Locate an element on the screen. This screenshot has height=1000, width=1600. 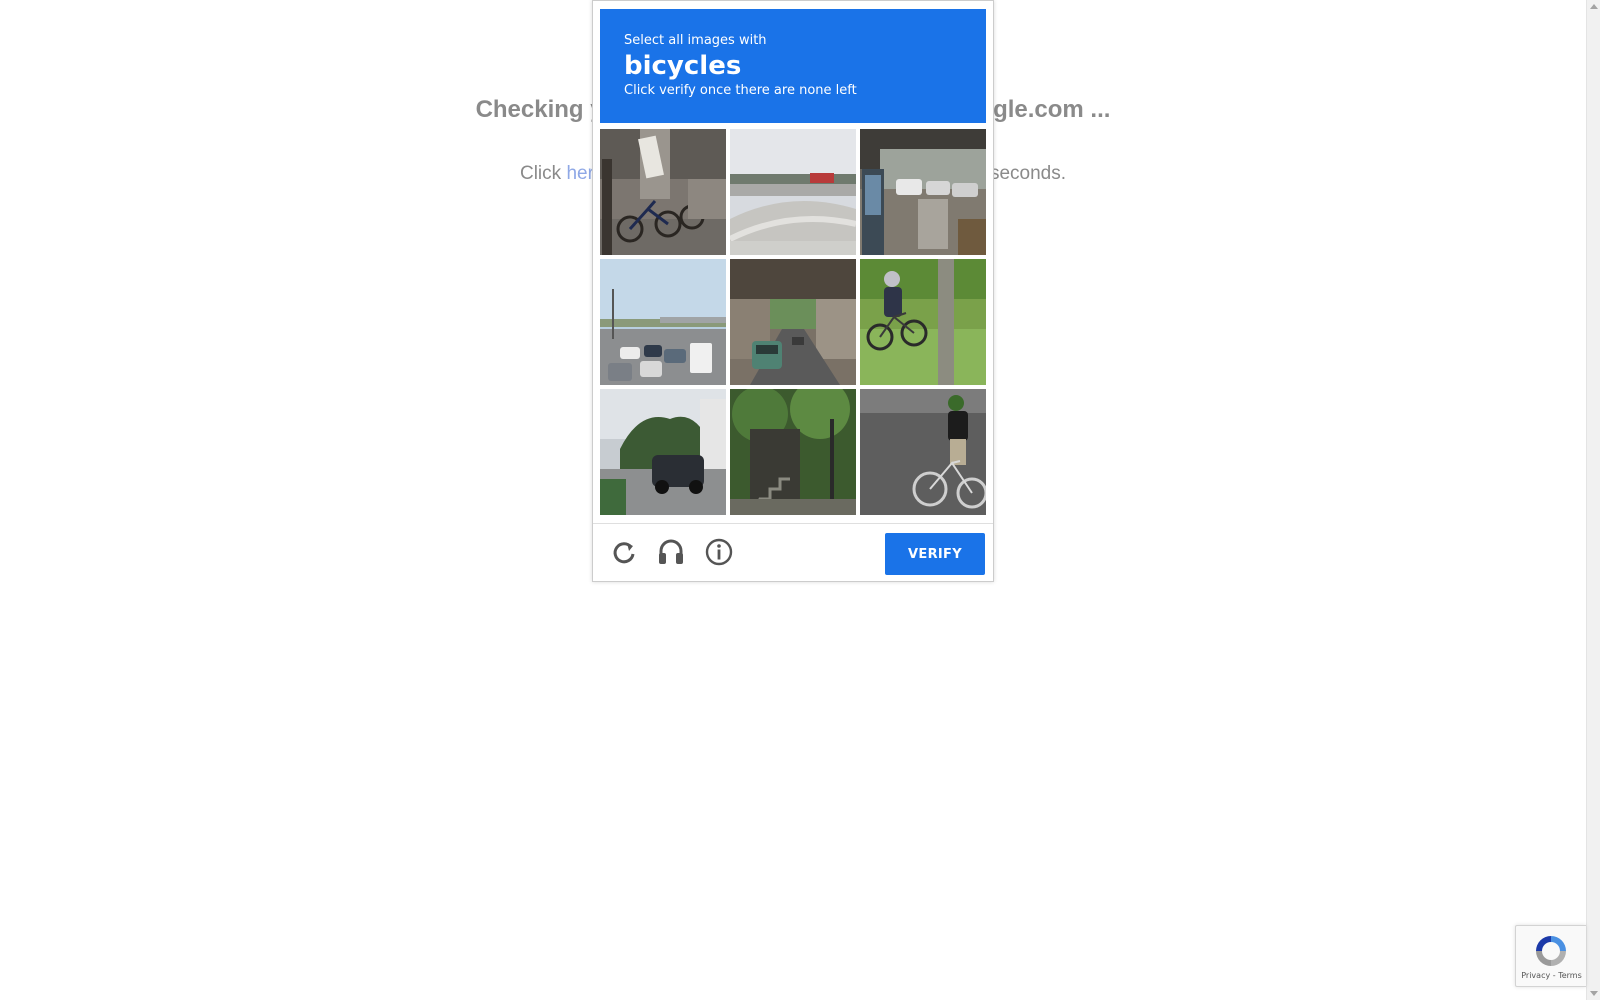
headphones-icon is located at coordinates (671, 552).